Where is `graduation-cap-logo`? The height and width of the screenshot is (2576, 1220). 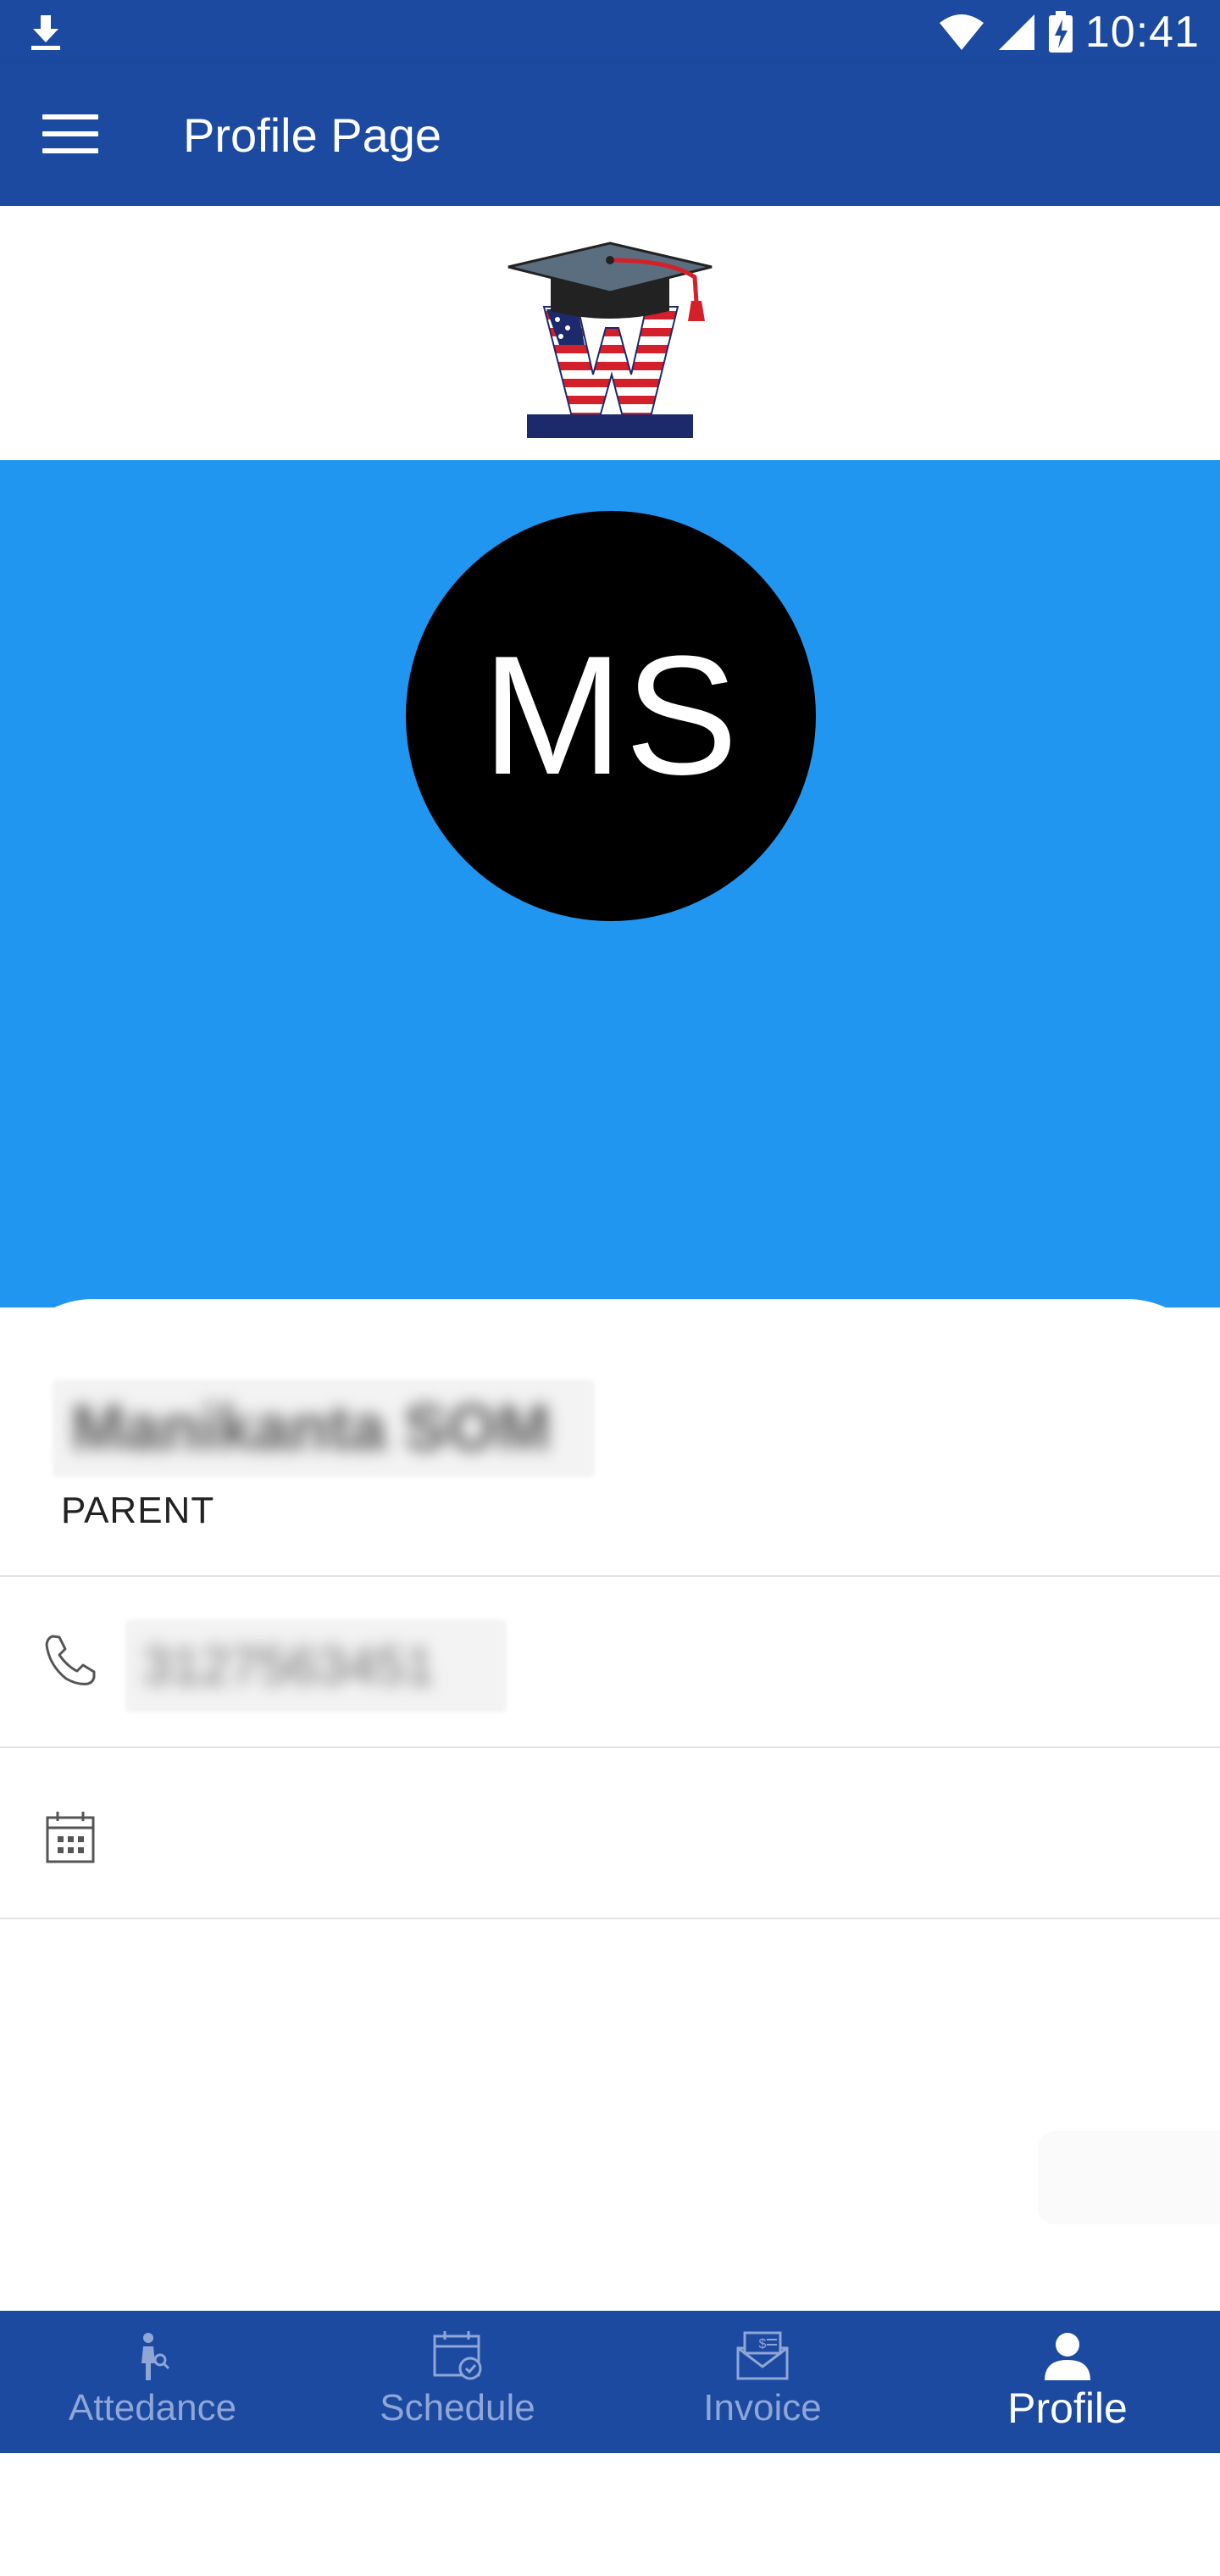 graduation-cap-logo is located at coordinates (610, 340).